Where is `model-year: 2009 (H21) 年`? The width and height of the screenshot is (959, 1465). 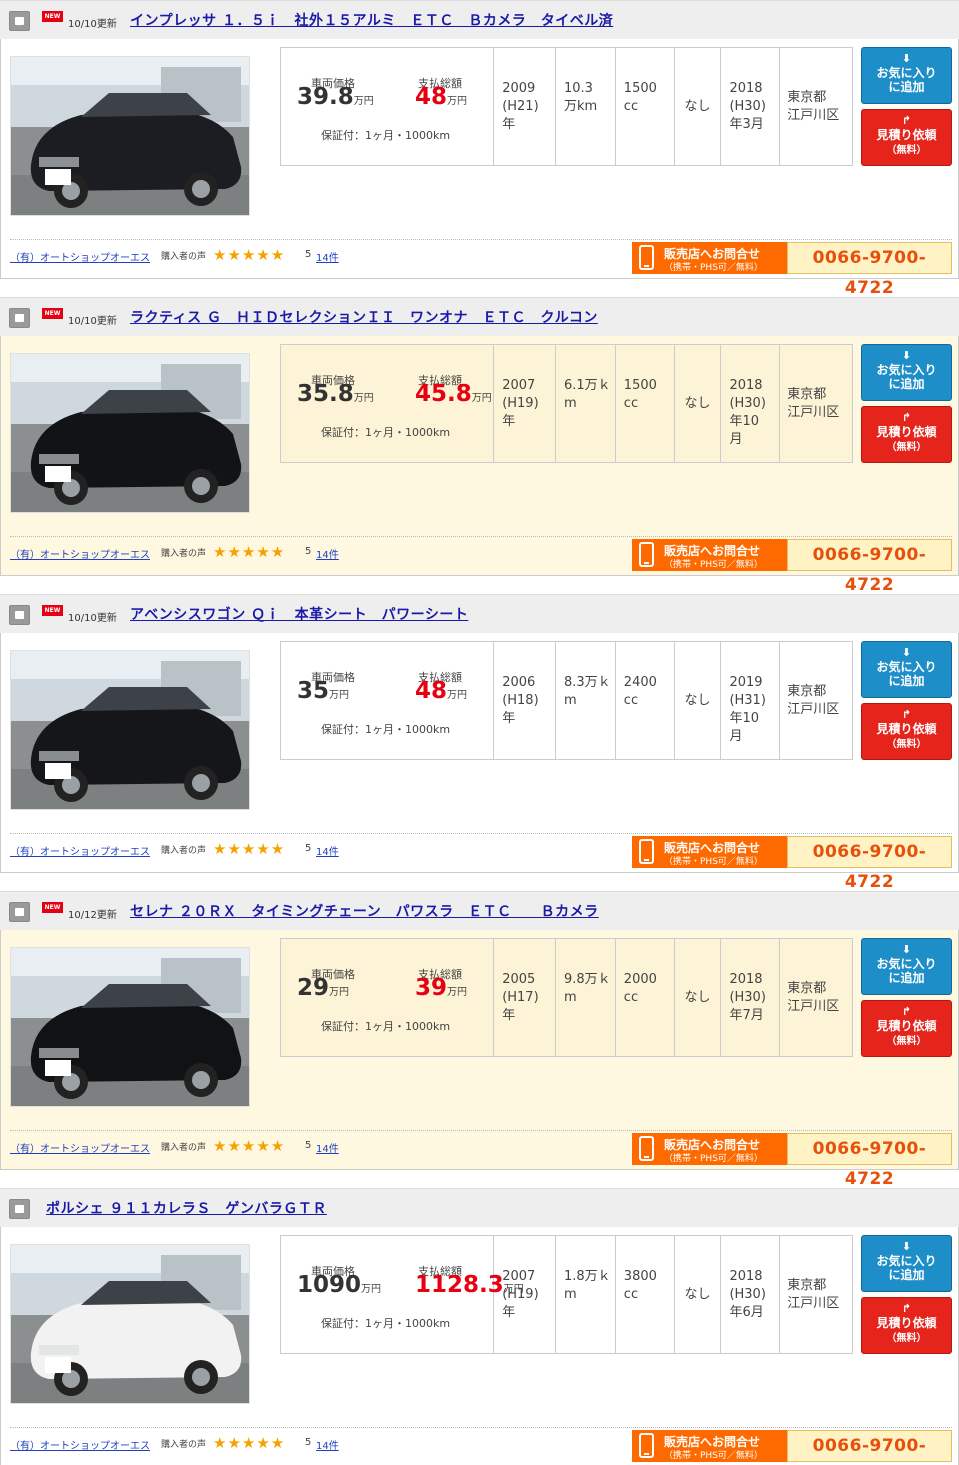
model-year: 2009 (H21) 年 is located at coordinates (525, 106).